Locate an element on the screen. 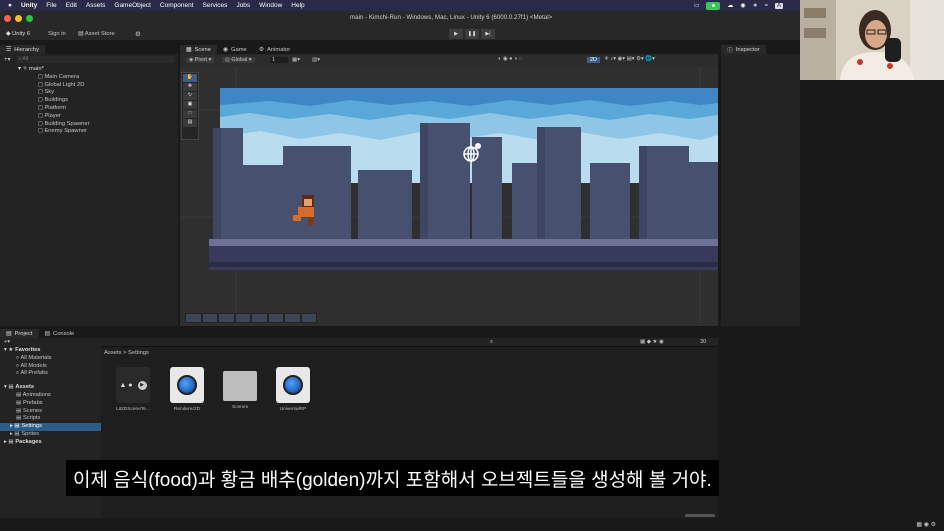 Image resolution: width=944 pixels, height=531 pixels. divider is located at coordinates (409, 346).